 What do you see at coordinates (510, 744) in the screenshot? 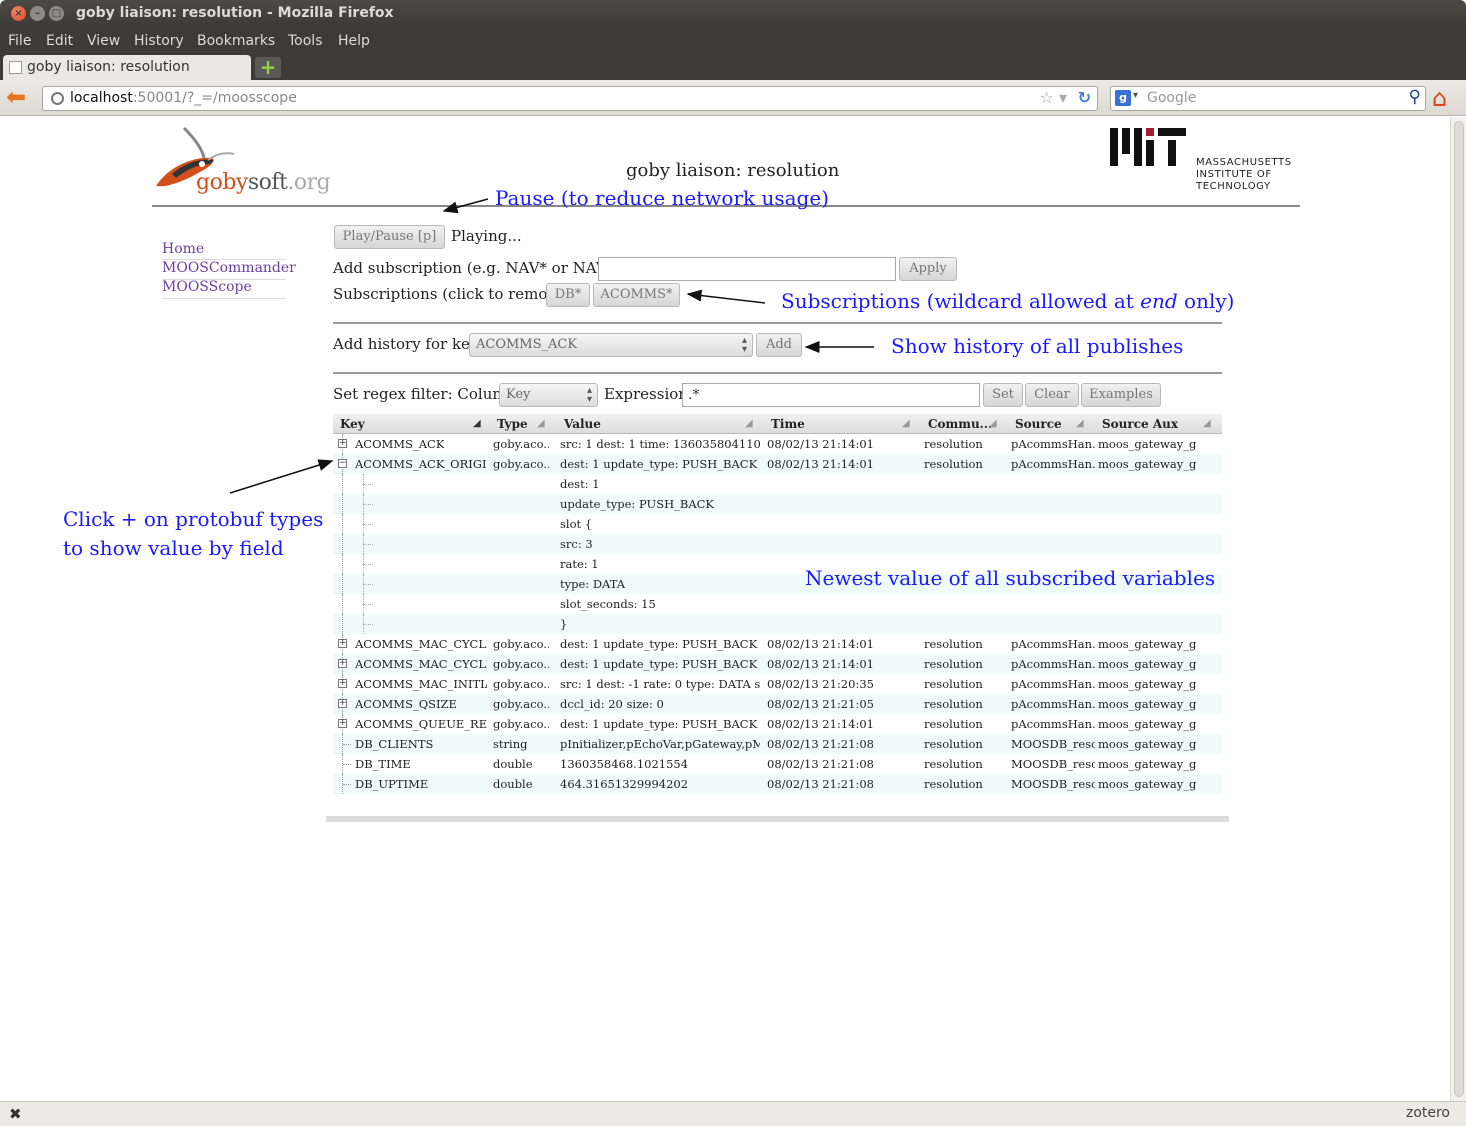
I see `cell-type: string` at bounding box center [510, 744].